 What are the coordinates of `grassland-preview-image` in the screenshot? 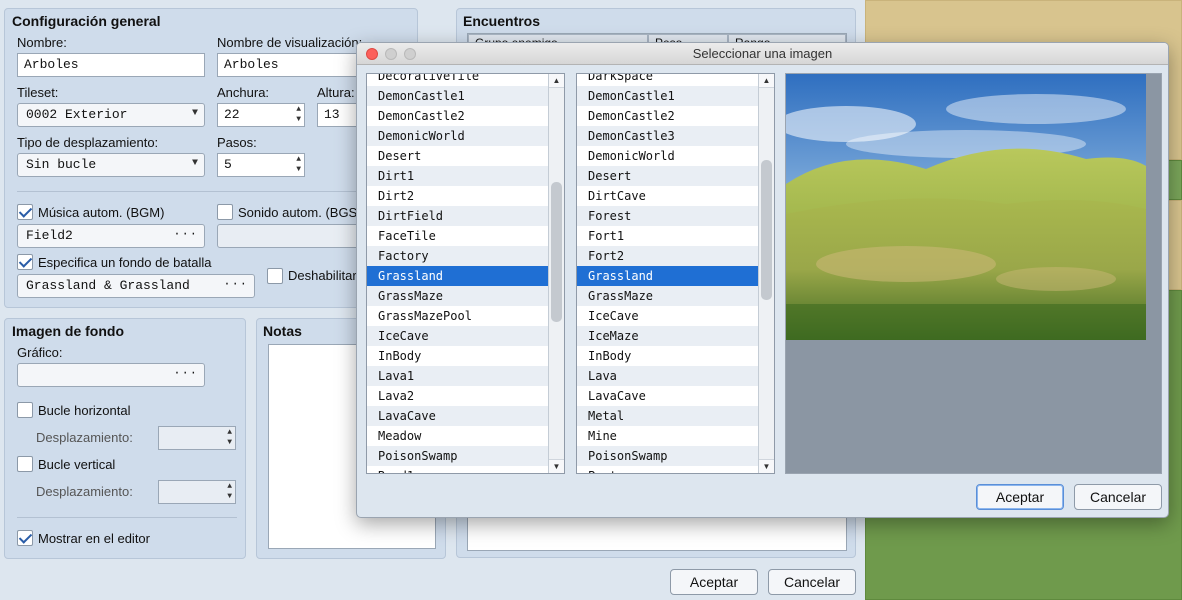 It's located at (966, 207).